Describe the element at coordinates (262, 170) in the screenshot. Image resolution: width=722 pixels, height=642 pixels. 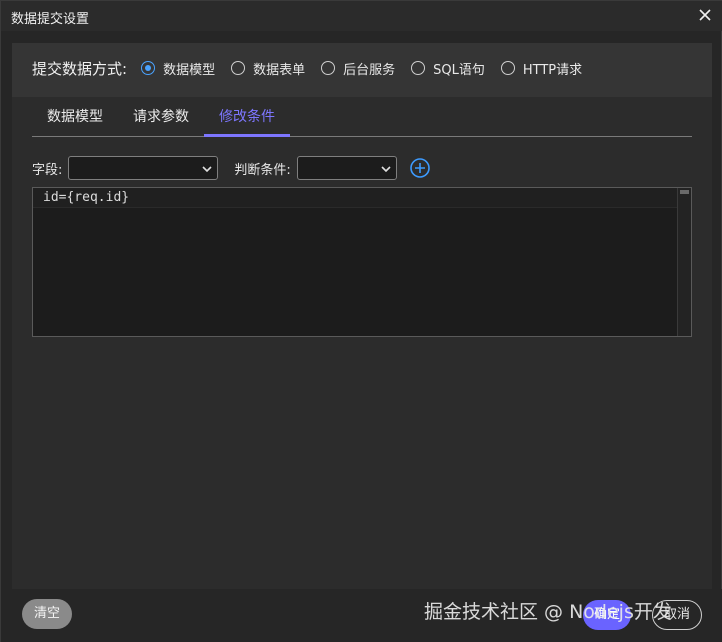
I see `condition-label: 判断条件:` at that location.